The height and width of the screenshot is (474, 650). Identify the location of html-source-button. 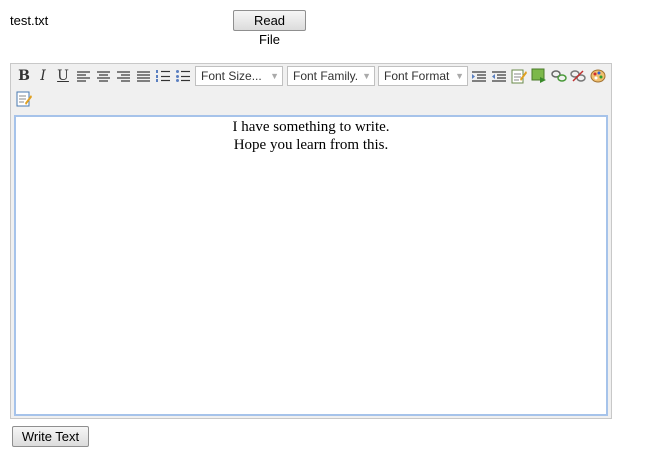
(24, 99).